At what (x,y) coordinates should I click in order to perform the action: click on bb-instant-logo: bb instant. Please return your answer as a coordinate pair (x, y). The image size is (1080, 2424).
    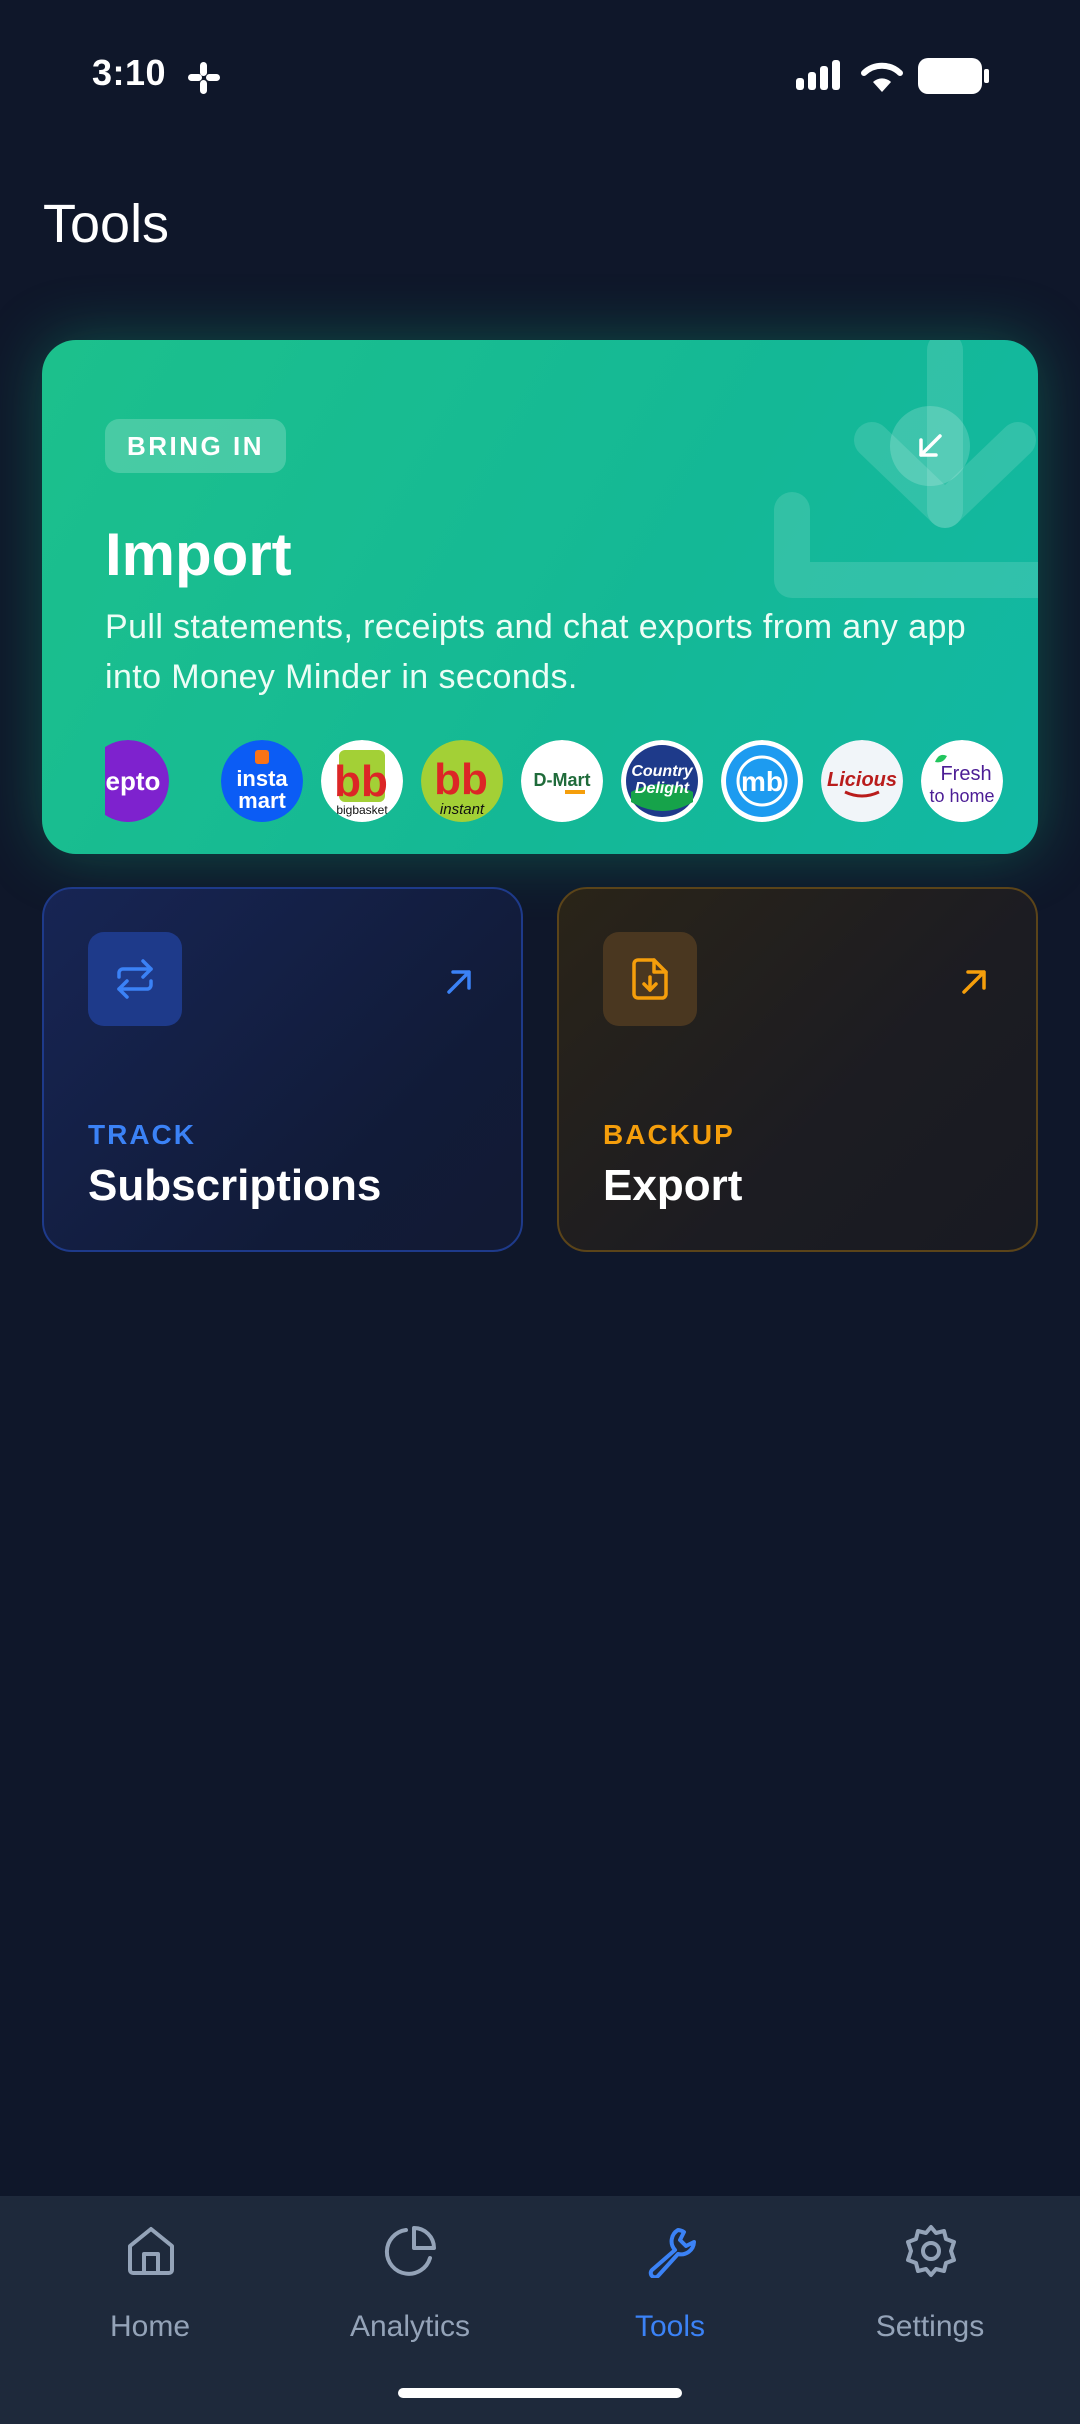
    Looking at the image, I should click on (462, 781).